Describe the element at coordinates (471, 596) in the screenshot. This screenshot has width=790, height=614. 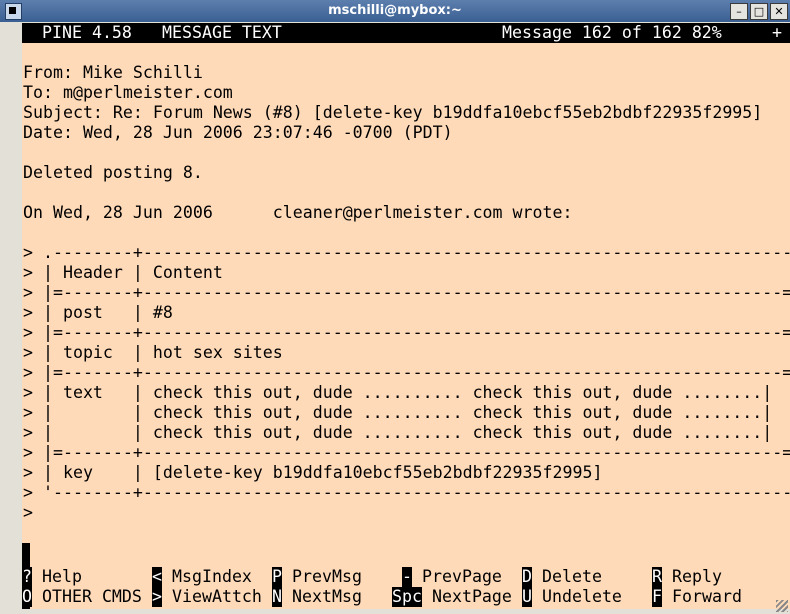
I see `menu-label: NextPage` at that location.